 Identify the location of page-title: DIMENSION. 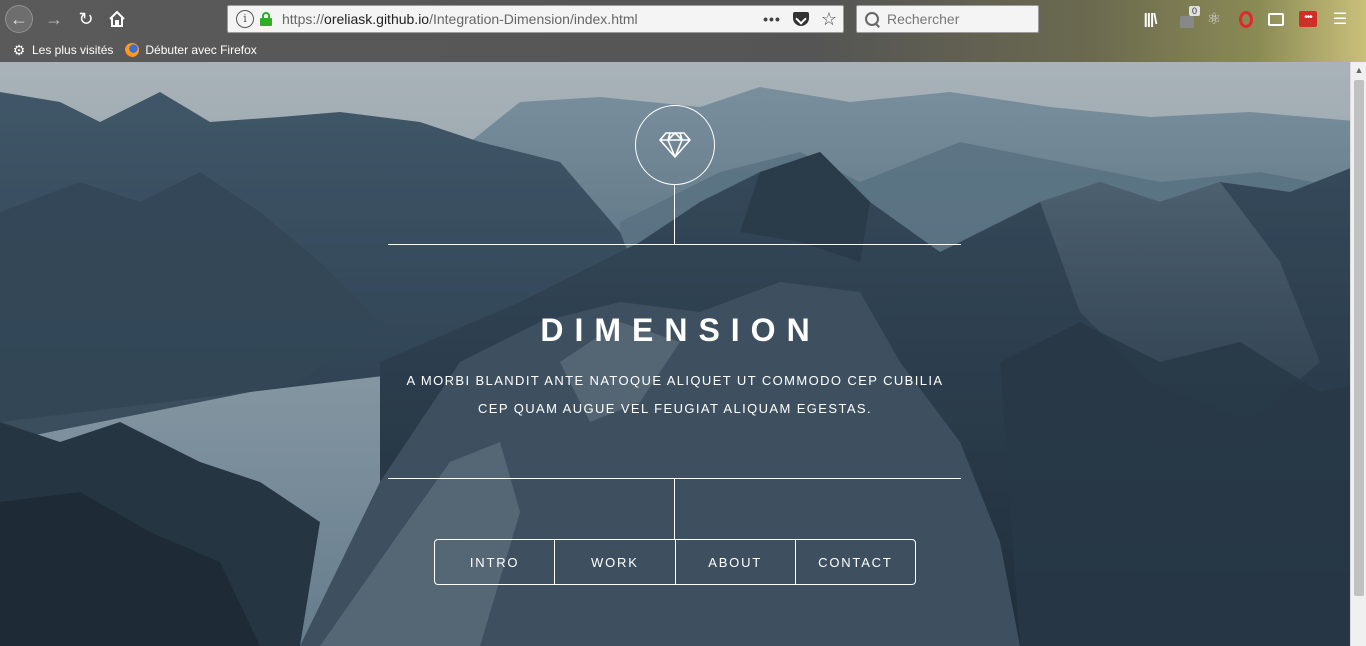
(680, 330).